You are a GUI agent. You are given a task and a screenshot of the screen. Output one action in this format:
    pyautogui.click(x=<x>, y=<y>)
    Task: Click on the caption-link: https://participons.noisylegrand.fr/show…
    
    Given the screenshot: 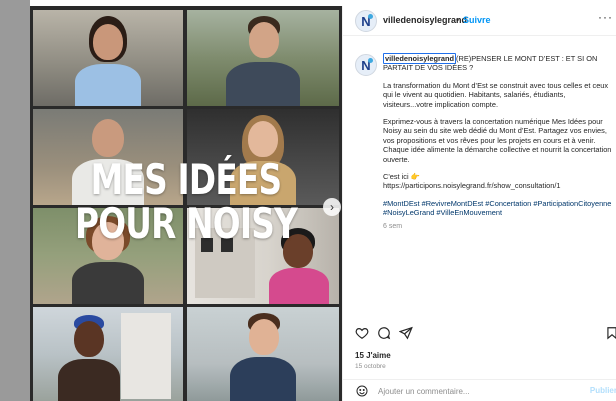 What is the action you would take?
    pyautogui.click(x=499, y=185)
    